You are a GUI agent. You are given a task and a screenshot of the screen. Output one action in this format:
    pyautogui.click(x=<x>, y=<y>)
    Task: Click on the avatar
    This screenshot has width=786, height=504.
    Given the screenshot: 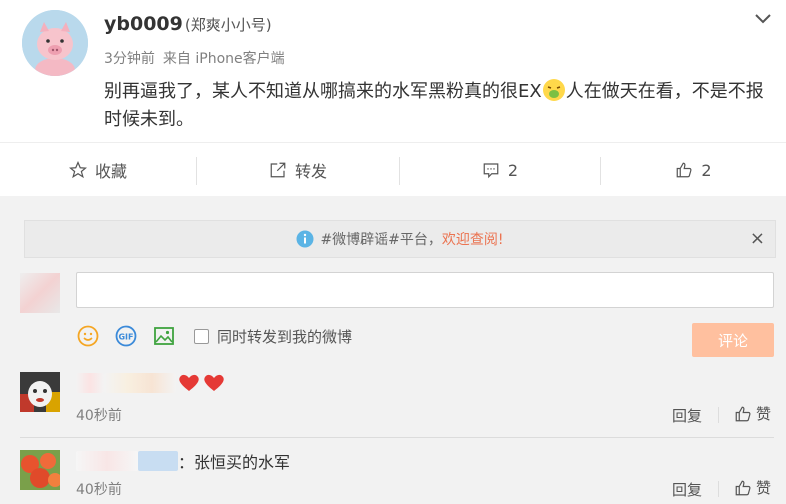 What is the action you would take?
    pyautogui.click(x=55, y=43)
    